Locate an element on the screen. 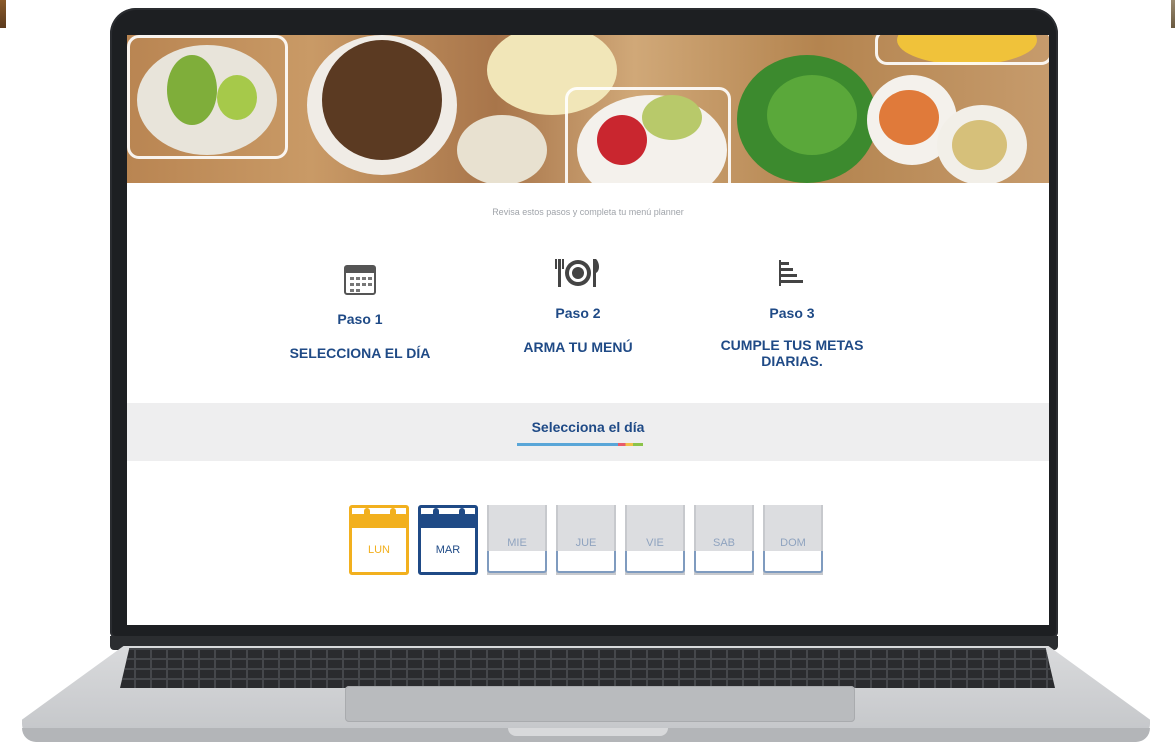  section-band: Selecciona el día is located at coordinates (588, 432).